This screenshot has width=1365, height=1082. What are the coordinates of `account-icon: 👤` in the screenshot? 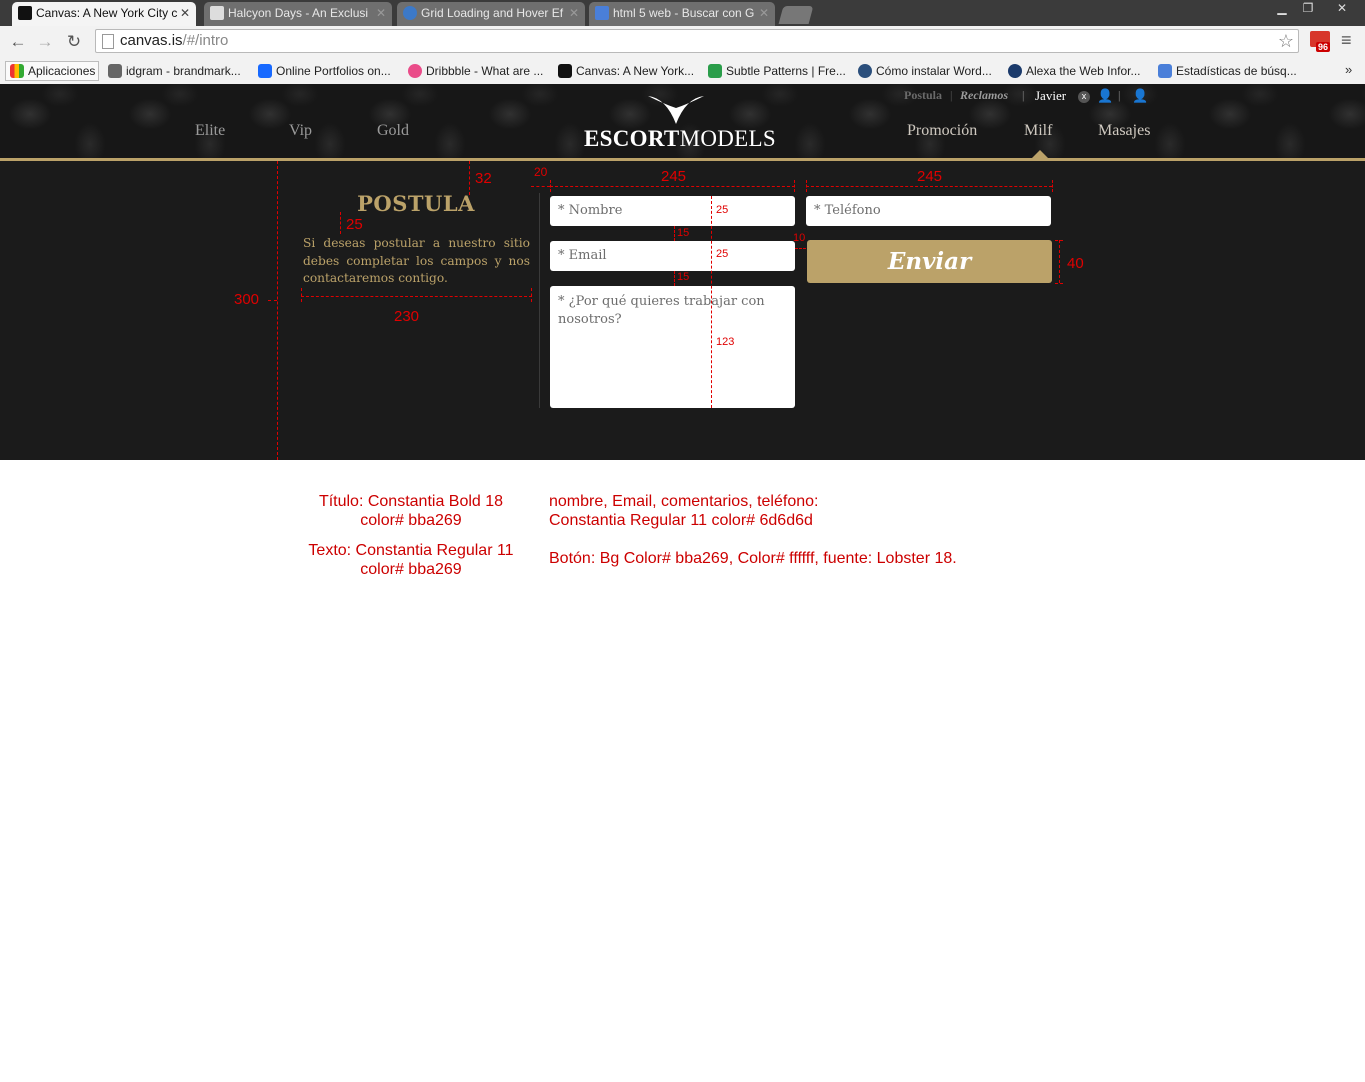 It's located at (1140, 96).